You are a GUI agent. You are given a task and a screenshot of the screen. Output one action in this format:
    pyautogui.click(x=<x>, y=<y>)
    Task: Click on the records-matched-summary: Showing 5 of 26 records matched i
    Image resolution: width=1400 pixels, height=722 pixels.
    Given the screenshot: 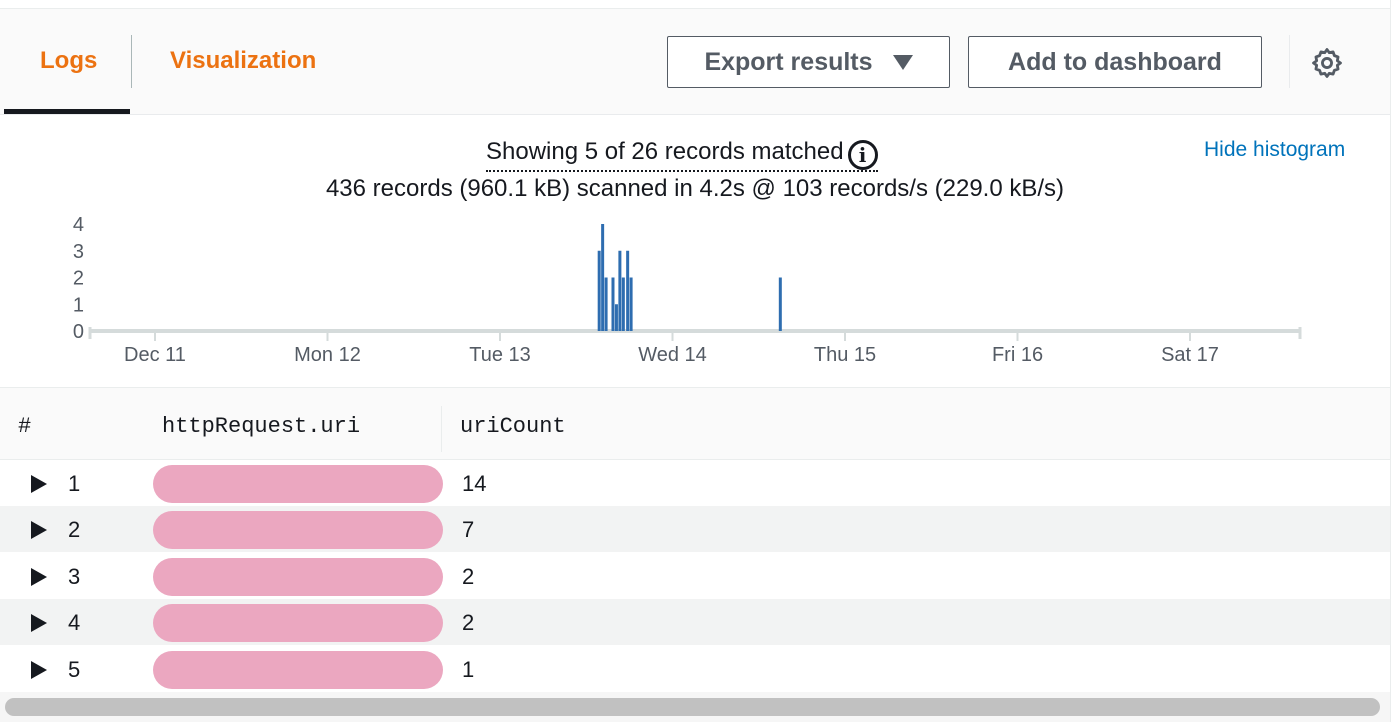 What is the action you would take?
    pyautogui.click(x=682, y=154)
    